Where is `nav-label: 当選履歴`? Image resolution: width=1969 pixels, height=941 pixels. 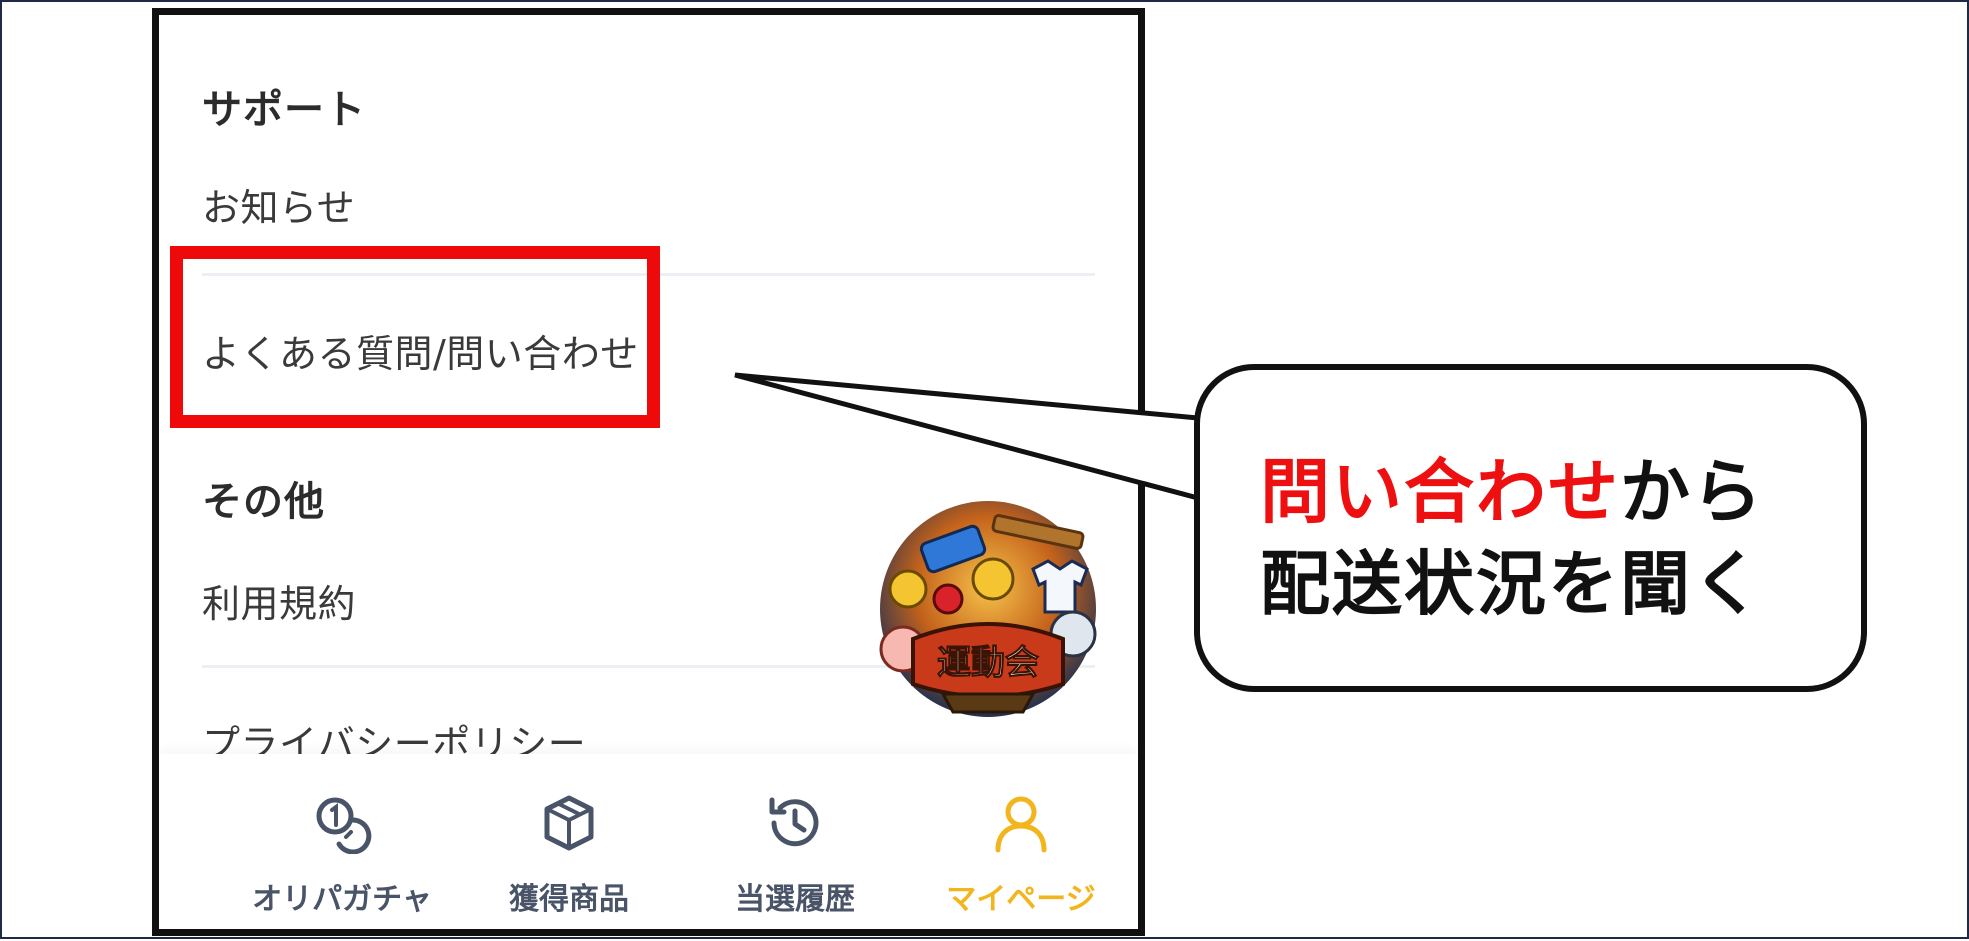
nav-label: 当選履歴 is located at coordinates (795, 899).